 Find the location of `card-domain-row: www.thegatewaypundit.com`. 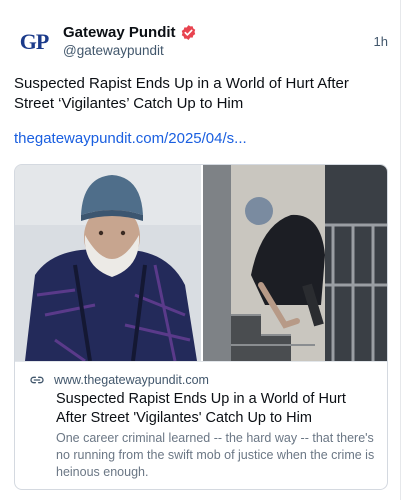

card-domain-row: www.thegatewaypundit.com is located at coordinates (119, 380).